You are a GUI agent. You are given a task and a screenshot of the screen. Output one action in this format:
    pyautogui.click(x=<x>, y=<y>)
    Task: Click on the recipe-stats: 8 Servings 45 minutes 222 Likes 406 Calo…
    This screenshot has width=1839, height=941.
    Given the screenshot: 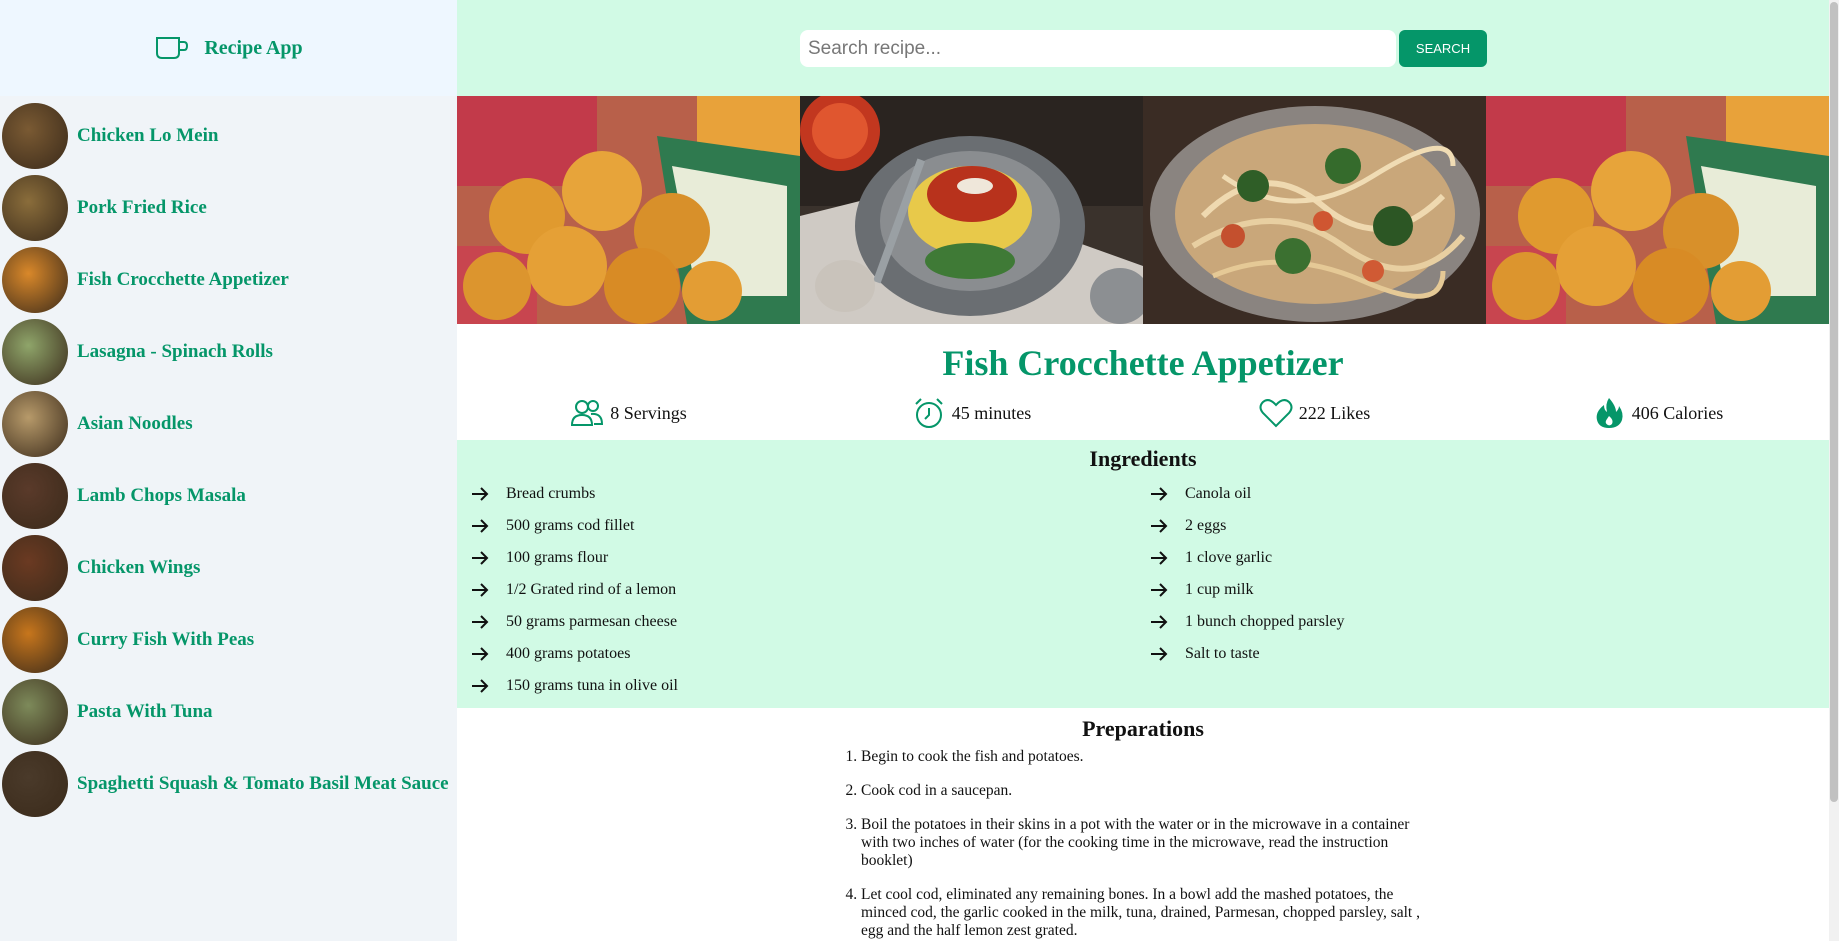 What is the action you would take?
    pyautogui.click(x=1143, y=413)
    